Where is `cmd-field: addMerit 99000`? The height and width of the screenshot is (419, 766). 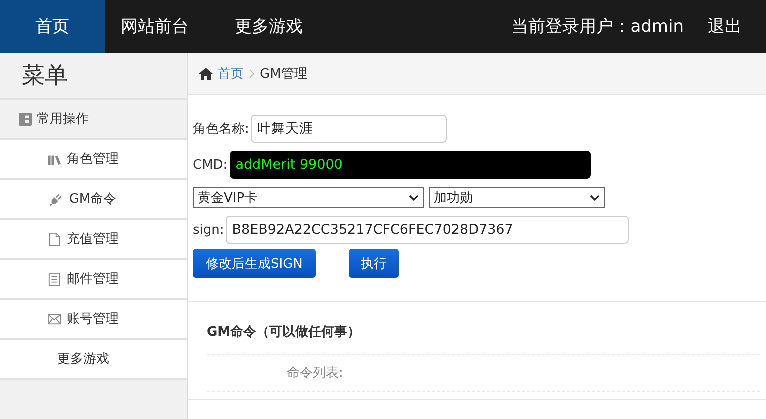 cmd-field: addMerit 99000 is located at coordinates (410, 165).